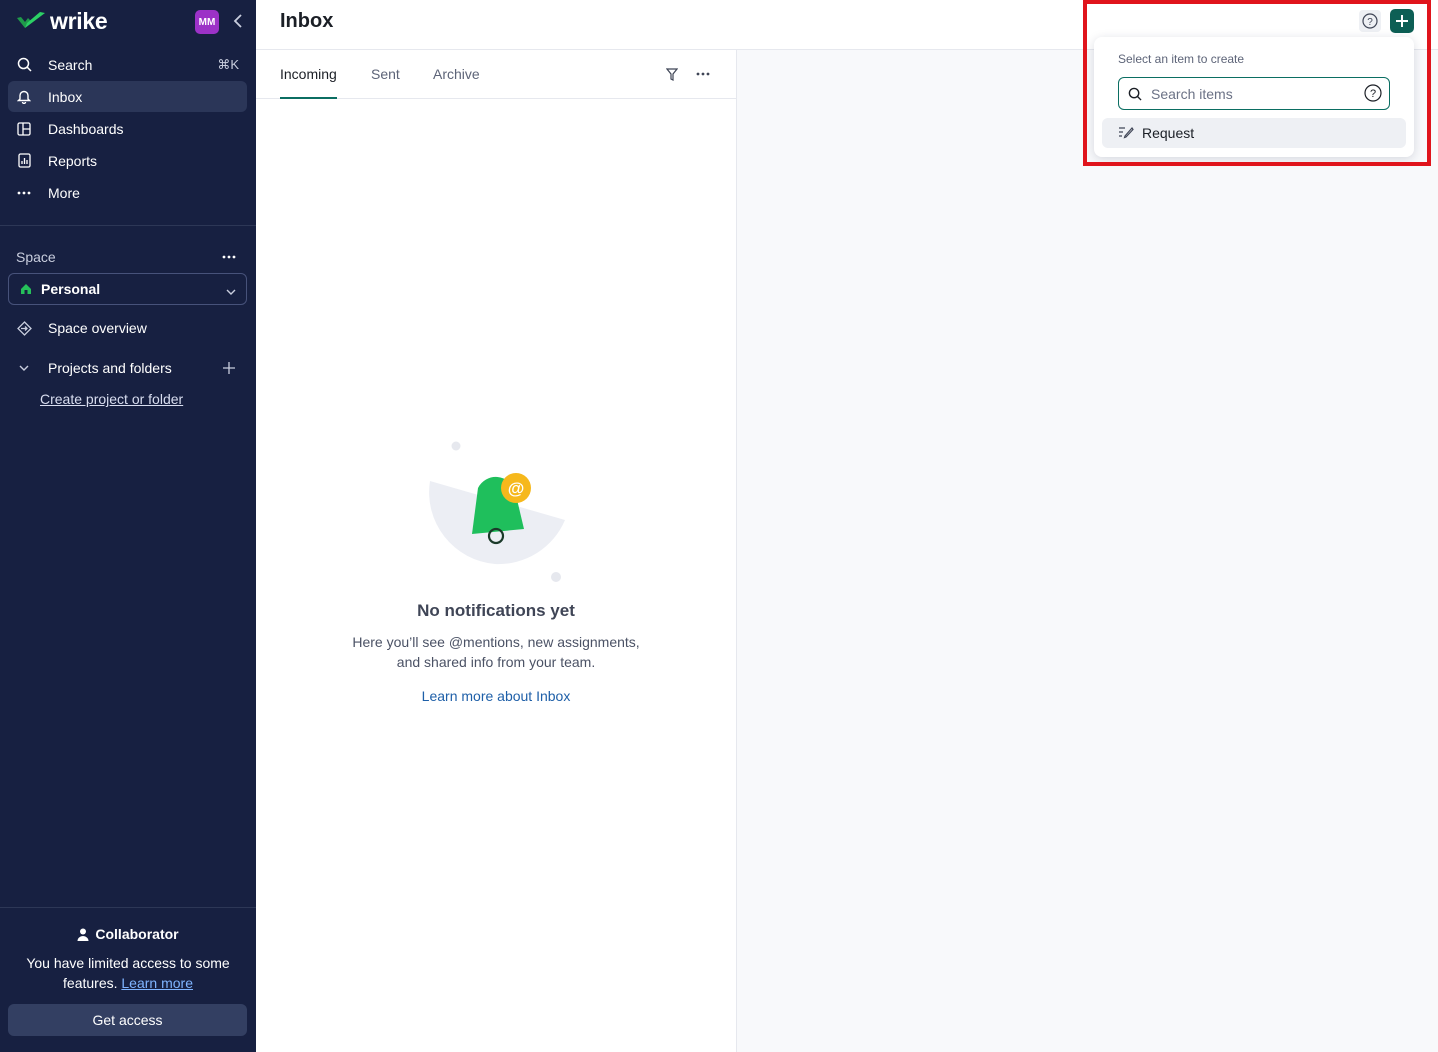 This screenshot has height=1052, width=1438. I want to click on create-menu-label: Select an item to create, so click(1181, 59).